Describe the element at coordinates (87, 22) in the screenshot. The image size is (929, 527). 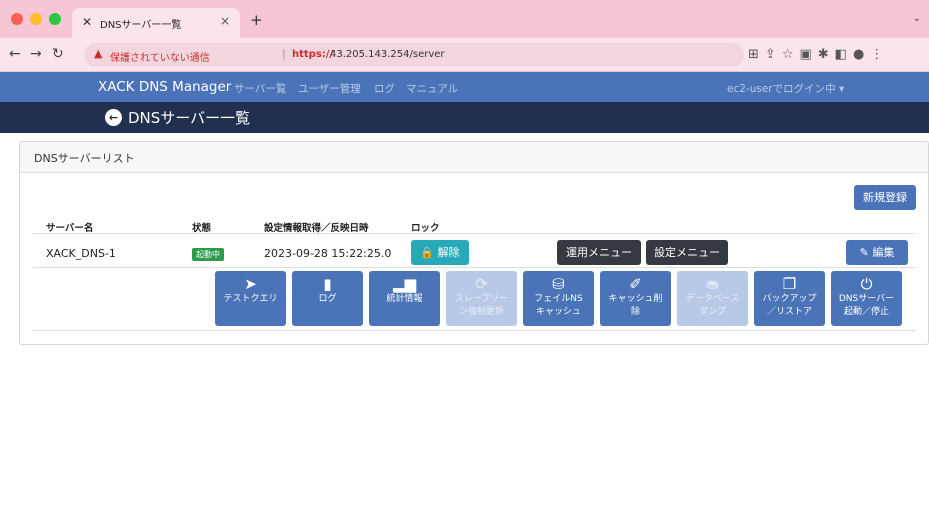
I see `xack-favicon-icon: ✕` at that location.